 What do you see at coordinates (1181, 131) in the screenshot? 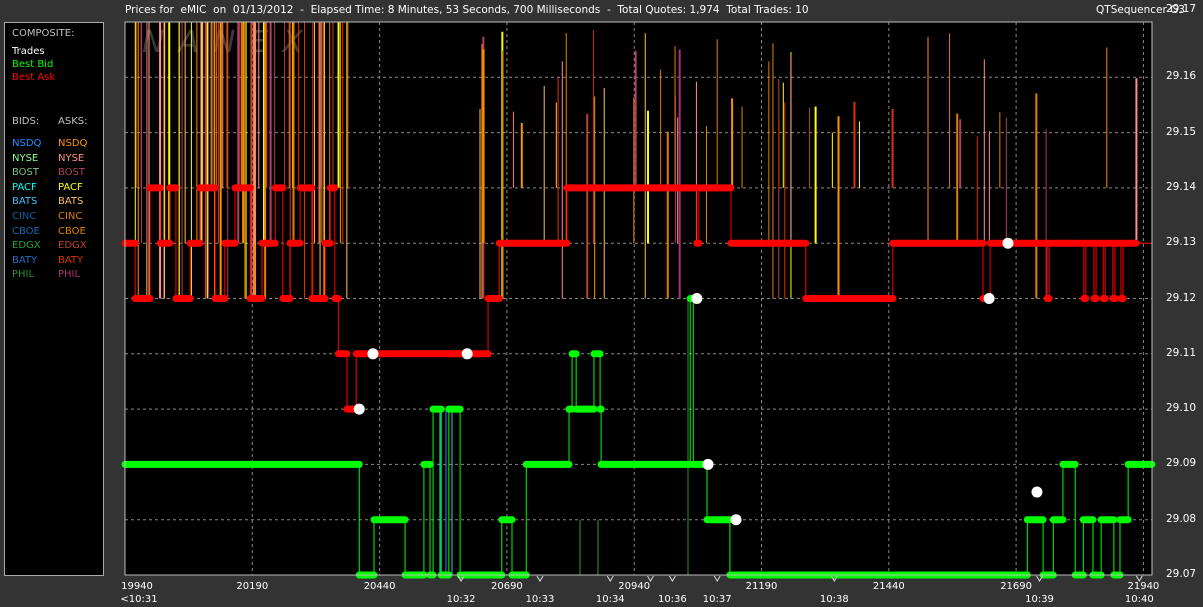
I see `y-tick-label: 29.15` at bounding box center [1181, 131].